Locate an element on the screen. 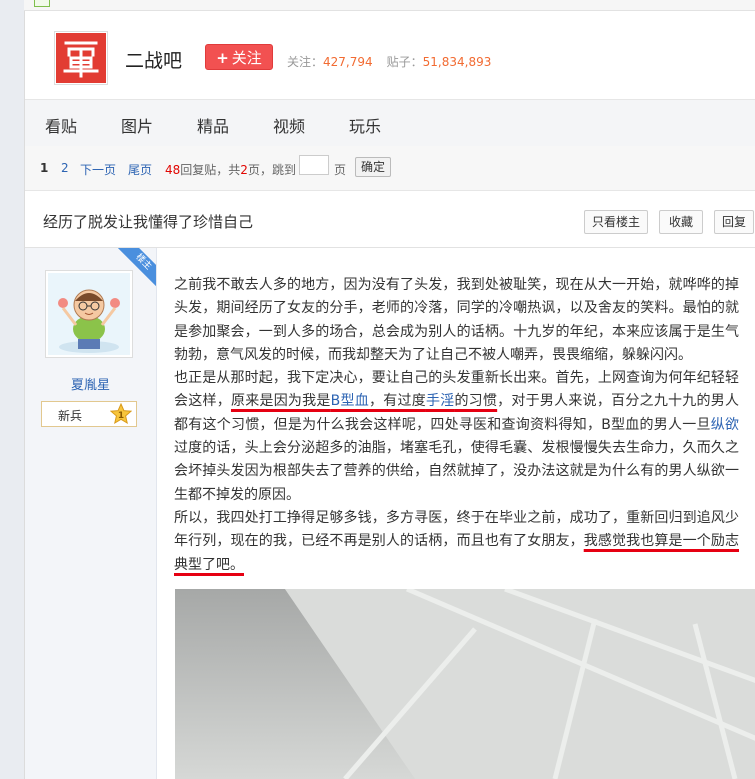  jump-confirm-button: 确定 is located at coordinates (373, 167).